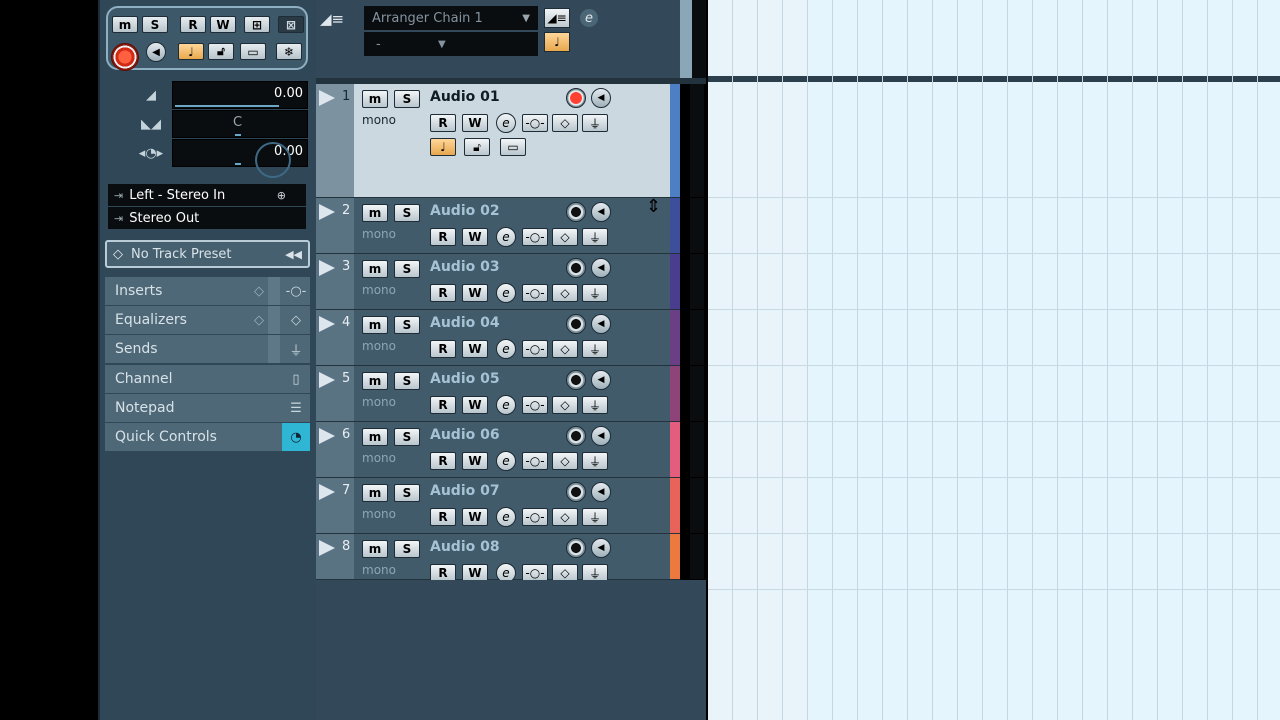 The image size is (1280, 720). What do you see at coordinates (296, 379) in the screenshot?
I see `channel-icon: ▯` at bounding box center [296, 379].